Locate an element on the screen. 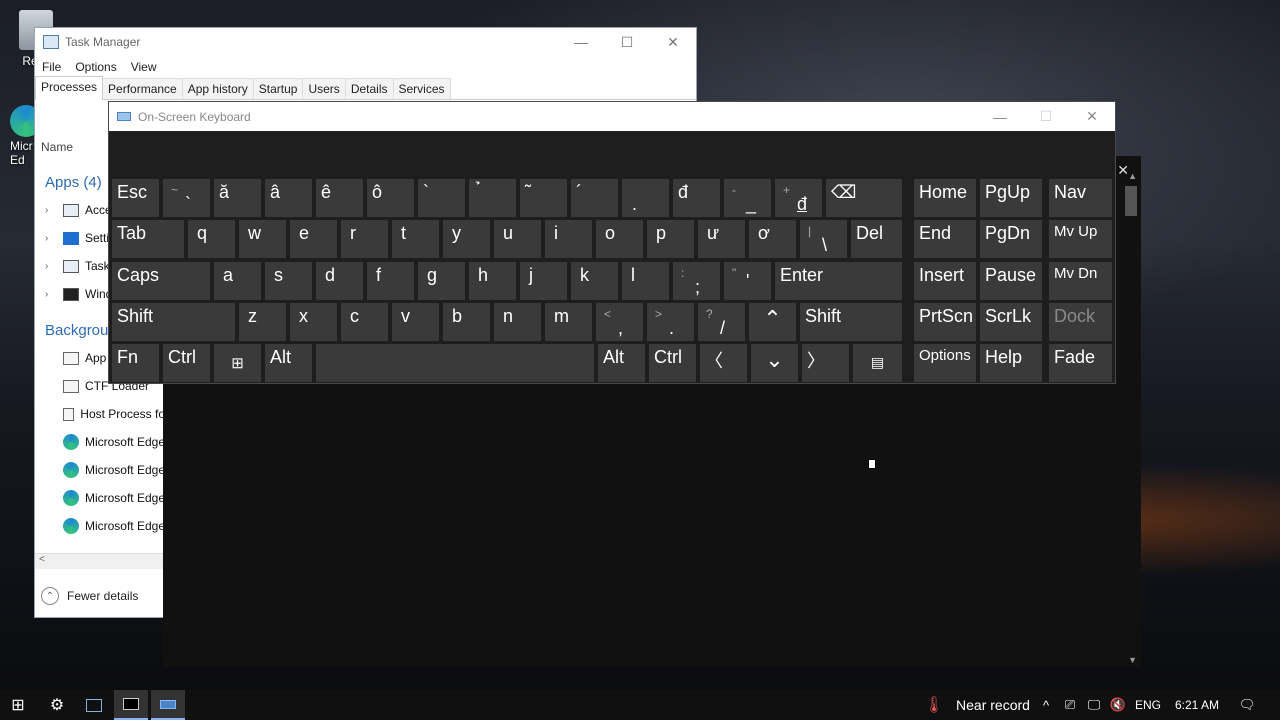 The height and width of the screenshot is (720, 1280). key-pgup: PgUp is located at coordinates (1011, 198).